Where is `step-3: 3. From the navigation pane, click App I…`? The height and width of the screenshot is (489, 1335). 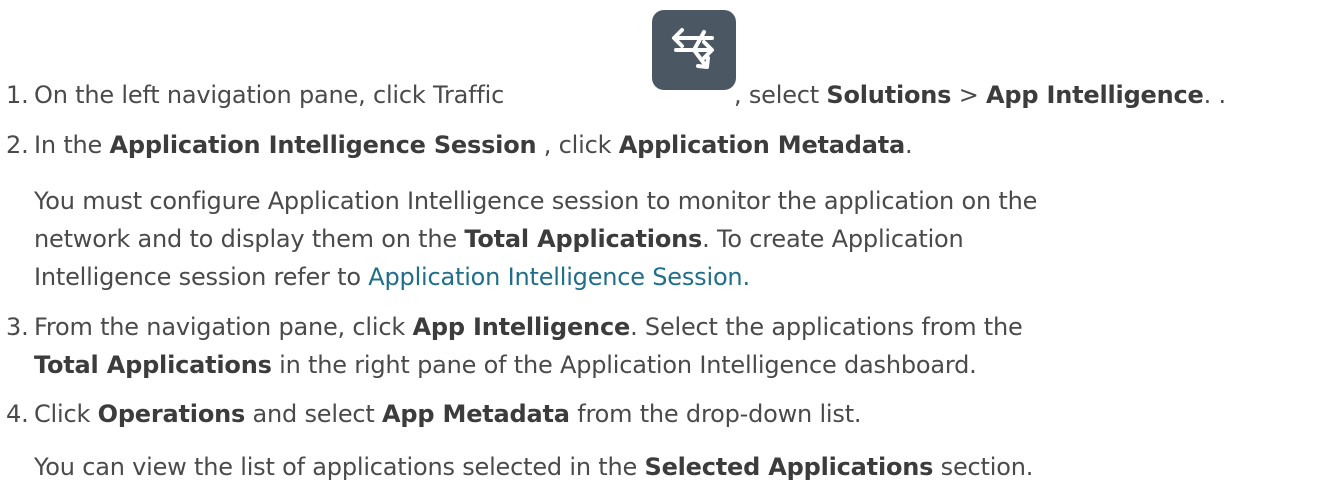 step-3: 3. From the navigation pane, click App I… is located at coordinates (667, 330).